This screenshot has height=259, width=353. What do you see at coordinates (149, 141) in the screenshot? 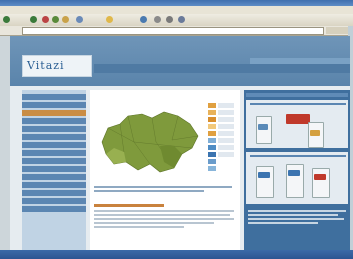
I see `map-of-regions` at bounding box center [149, 141].